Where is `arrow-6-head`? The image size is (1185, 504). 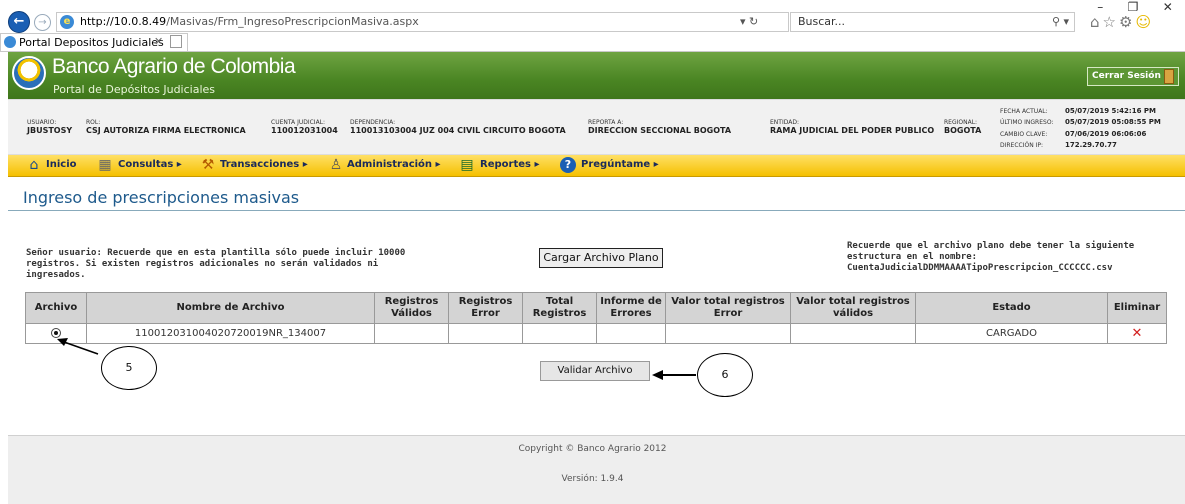
arrow-6-head is located at coordinates (657, 375).